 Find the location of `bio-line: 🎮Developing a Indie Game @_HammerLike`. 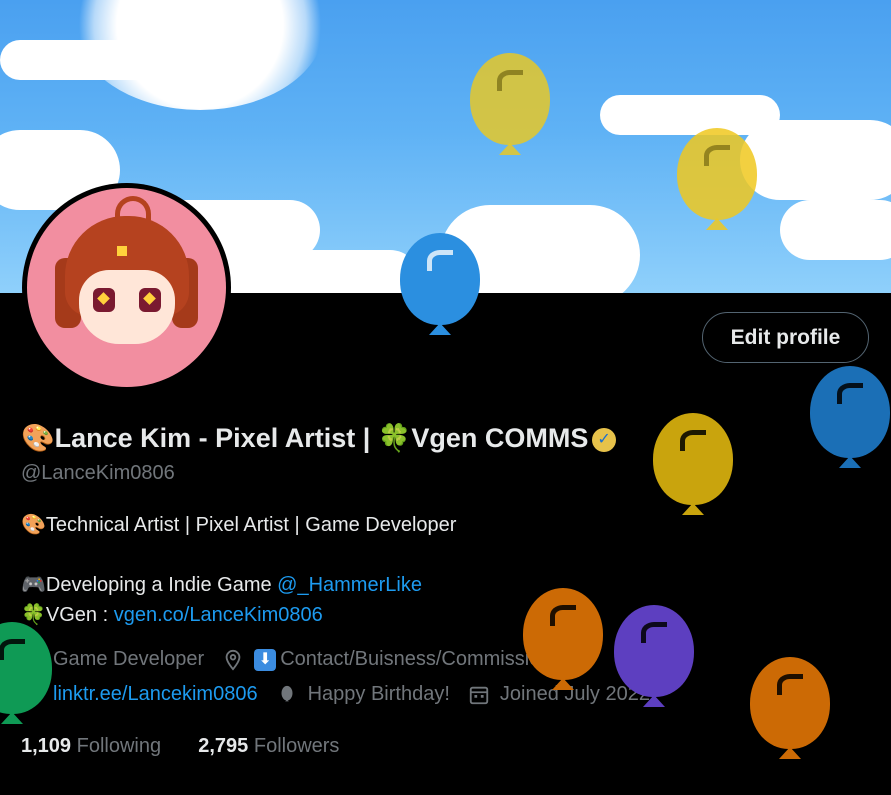

bio-line: 🎮Developing a Indie Game @_HammerLike is located at coordinates (221, 585).